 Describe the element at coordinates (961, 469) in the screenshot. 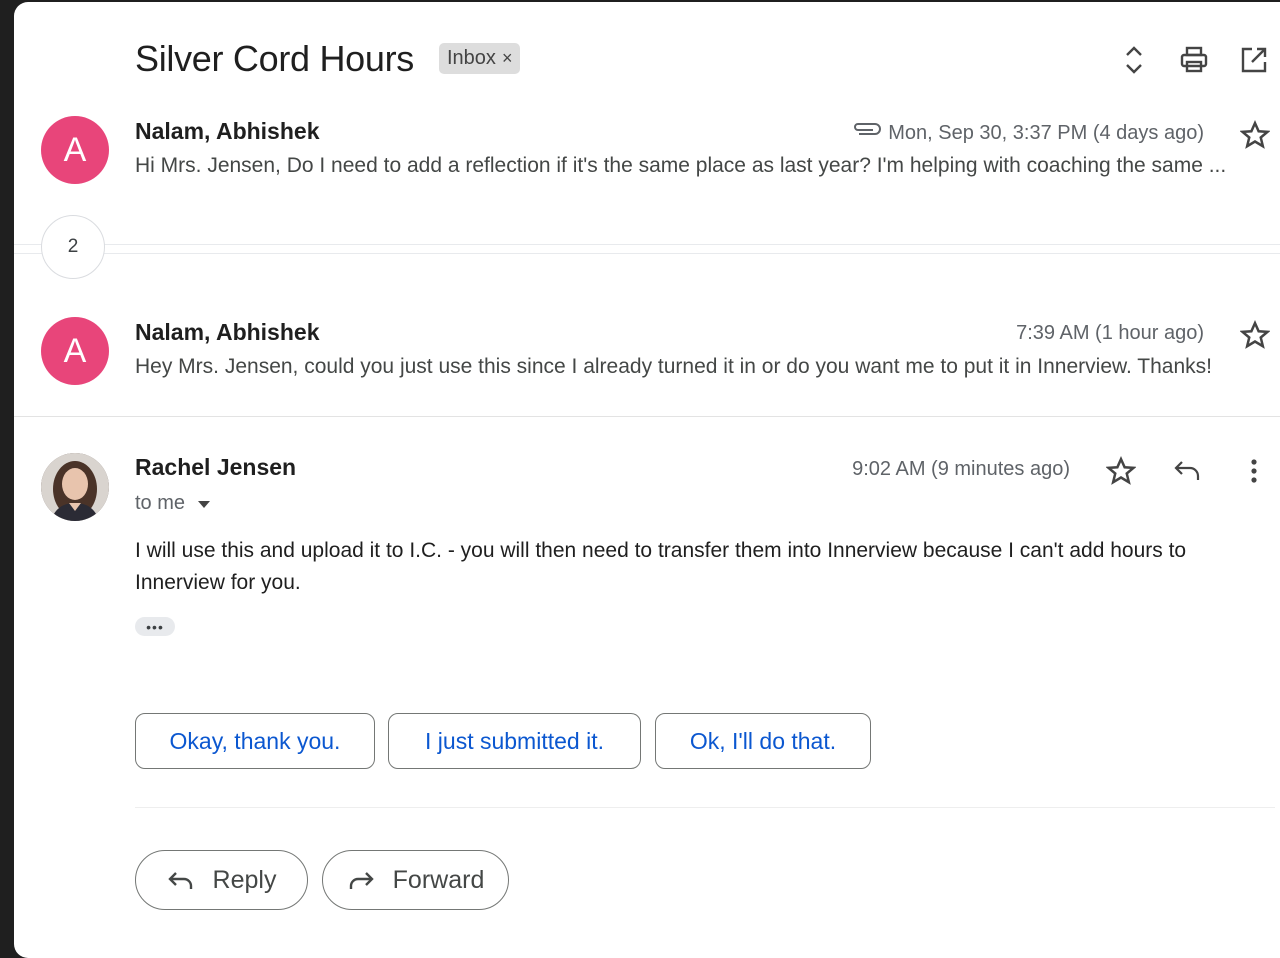

I see `message-date: 9:02 AM (9 minutes ago)` at that location.